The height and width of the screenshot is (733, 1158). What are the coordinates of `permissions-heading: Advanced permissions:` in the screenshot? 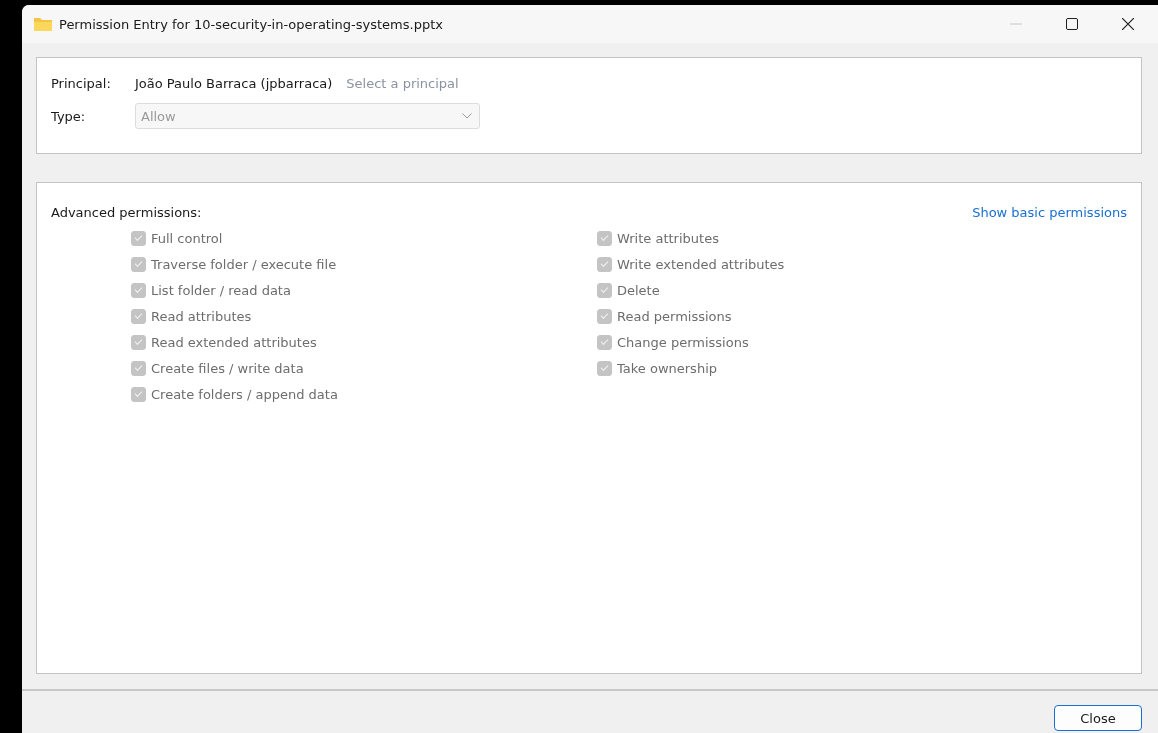 It's located at (126, 212).